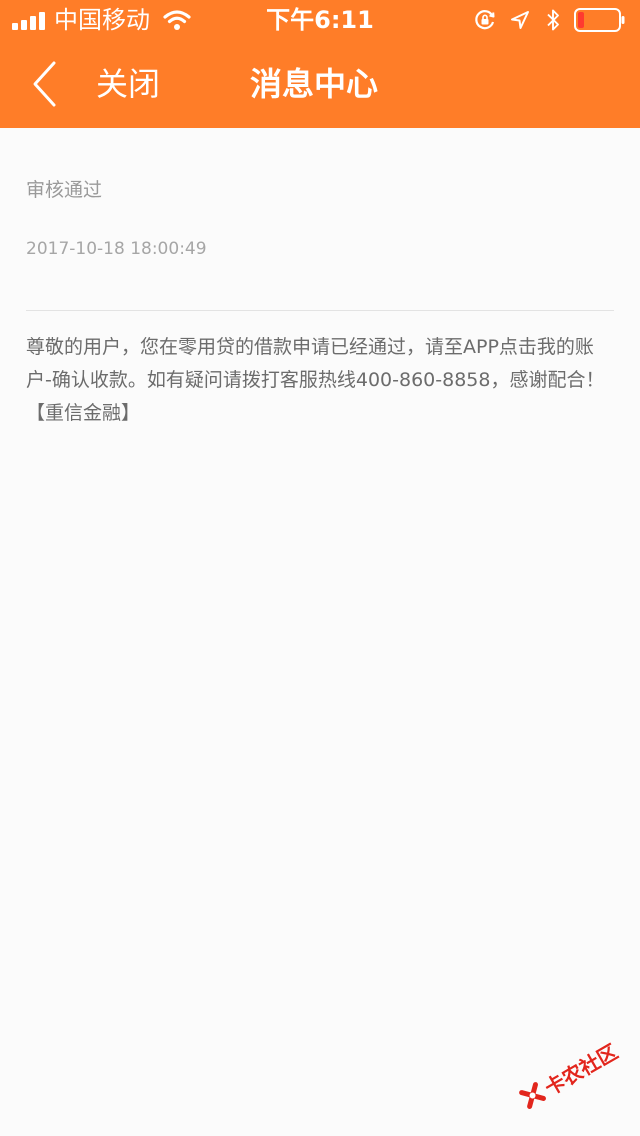 This screenshot has height=1136, width=640. I want to click on header: 中国移动 下午6:11 关闭 消息中心, so click(320, 64).